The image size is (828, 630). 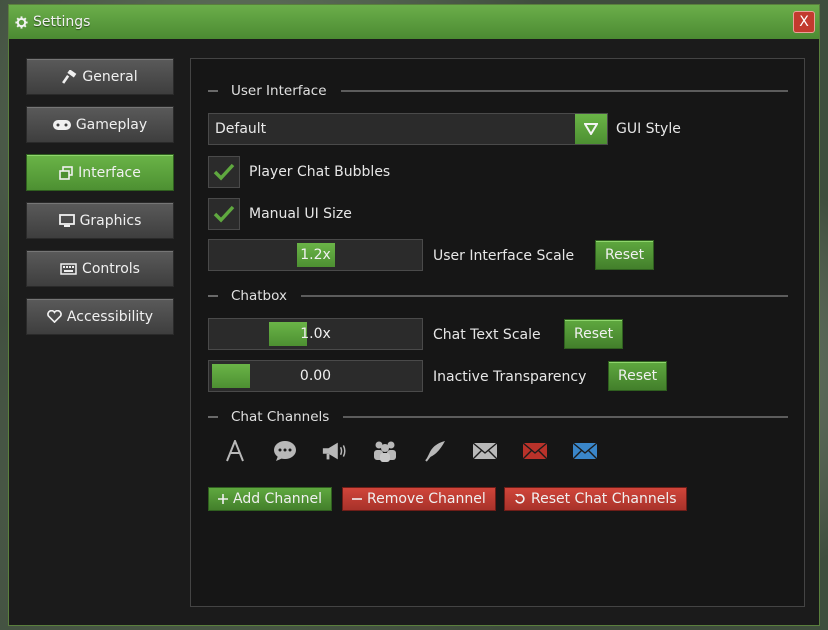 I want to click on ui-scale-slider: 1.2x, so click(x=315, y=255).